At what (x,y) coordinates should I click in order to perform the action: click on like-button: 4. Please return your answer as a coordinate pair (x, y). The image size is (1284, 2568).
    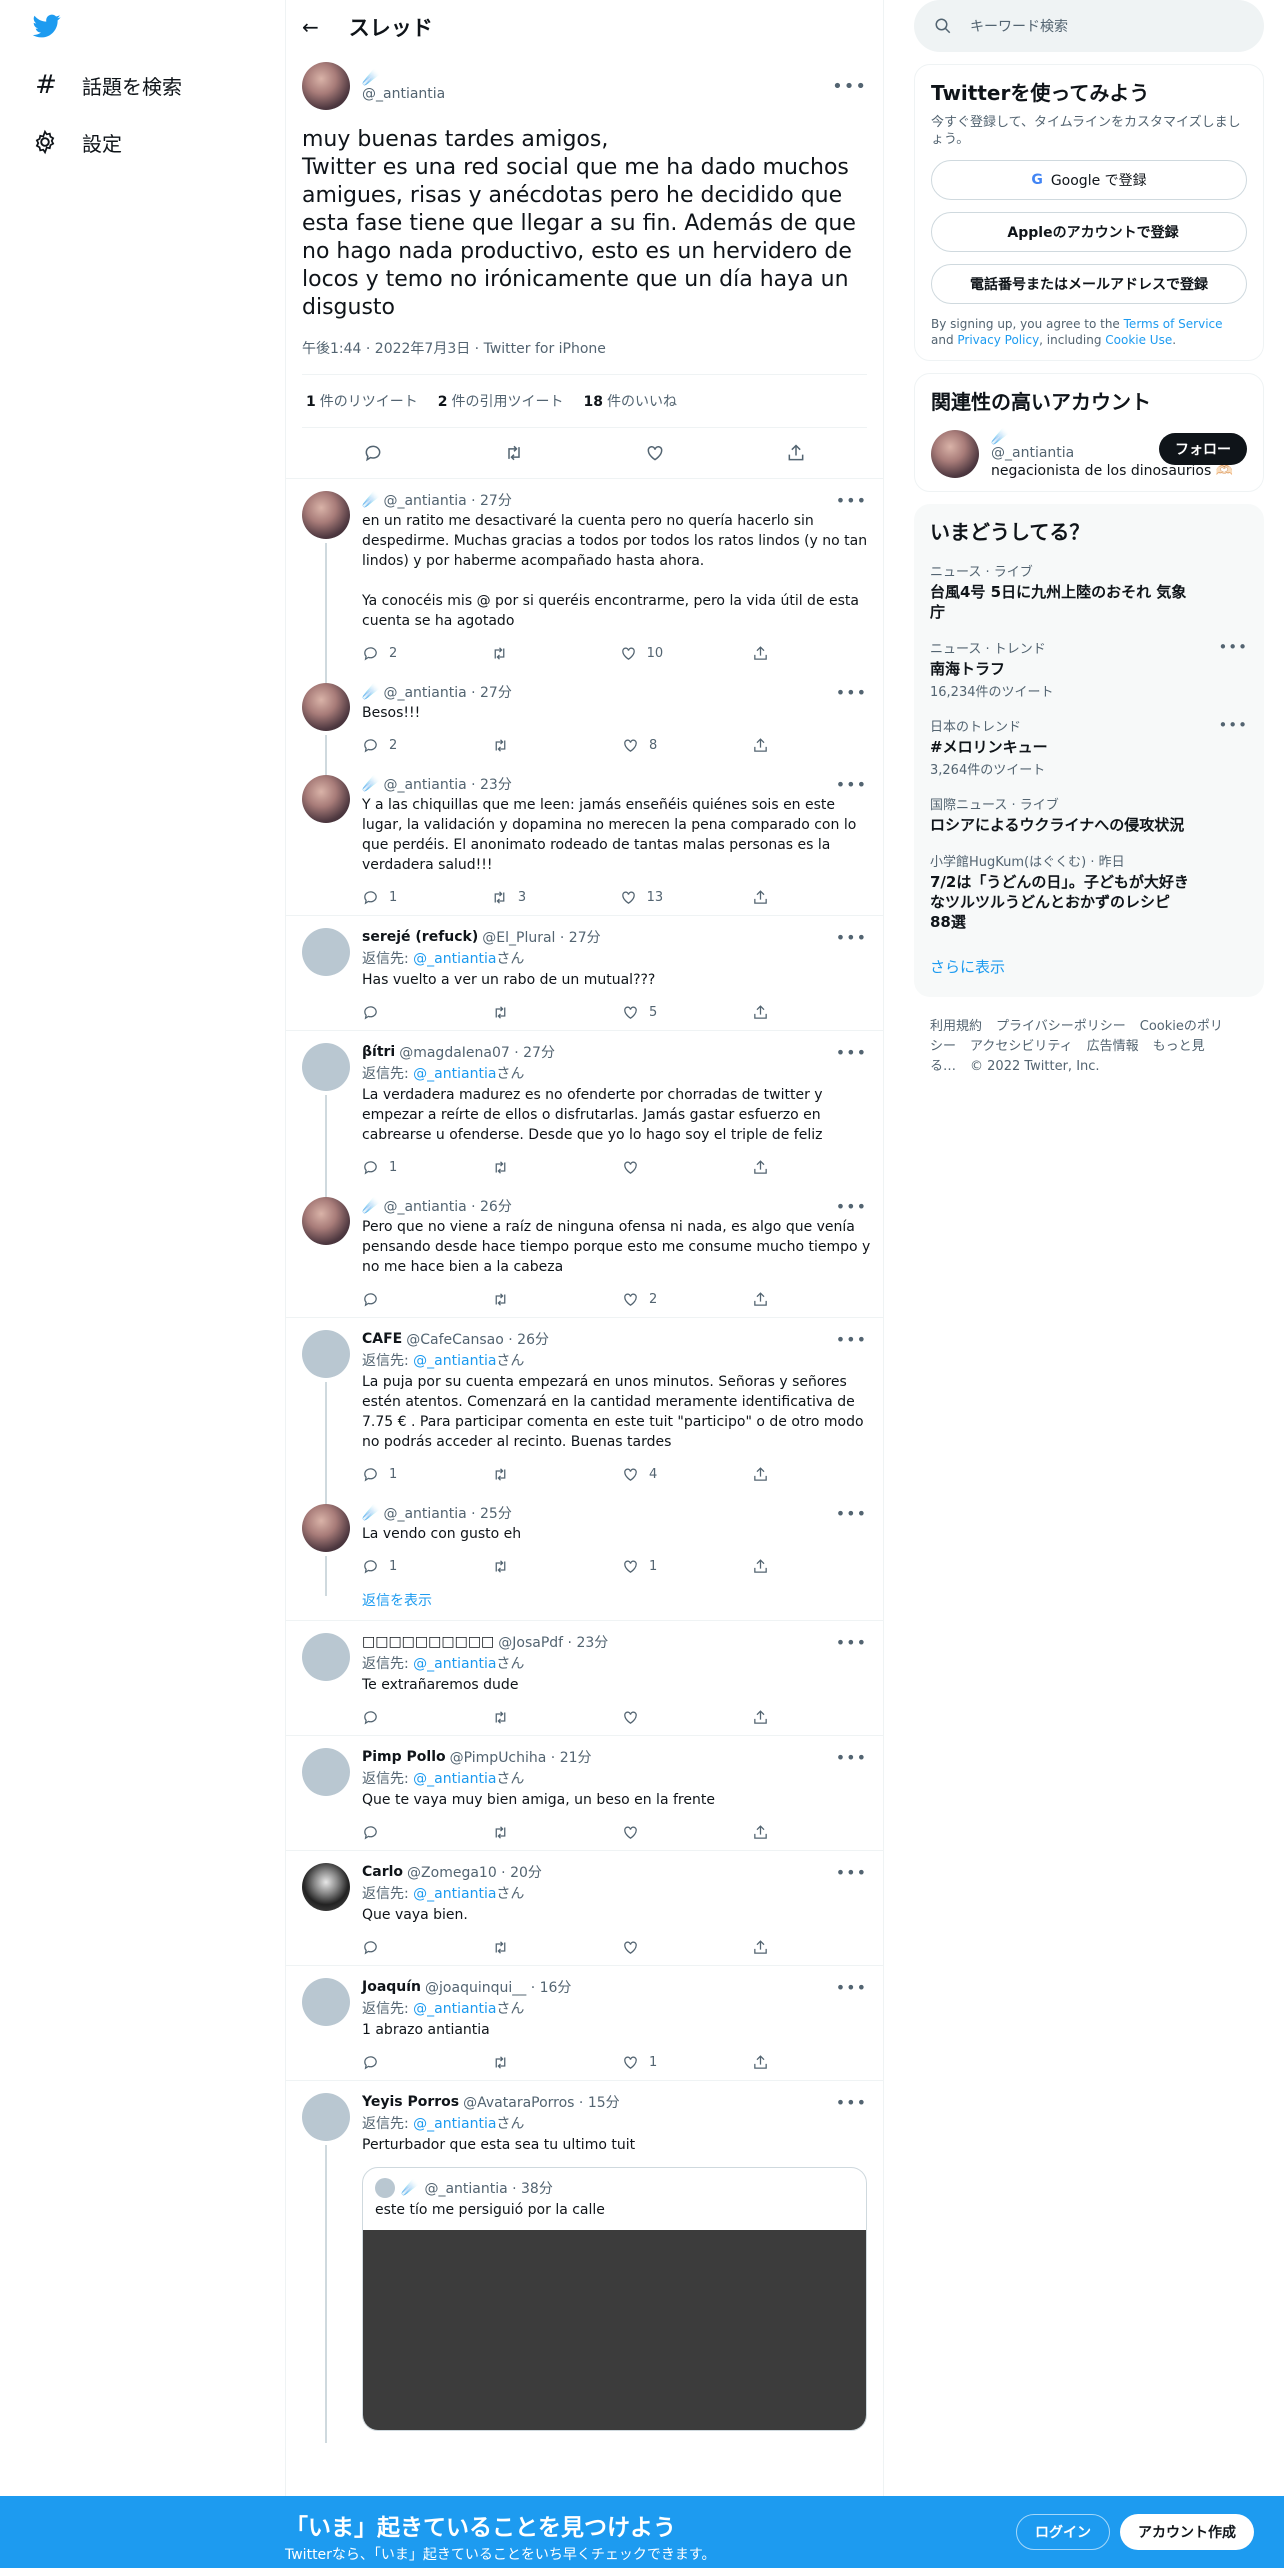
    Looking at the image, I should click on (642, 1474).